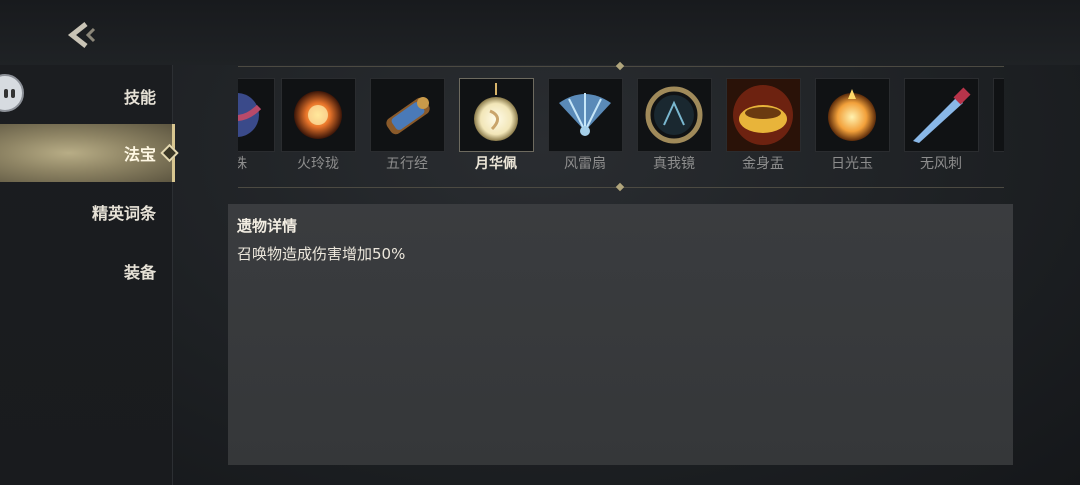 This screenshot has width=1080, height=485. What do you see at coordinates (123, 213) in the screenshot?
I see `sidebar-item-label: 精英词条` at bounding box center [123, 213].